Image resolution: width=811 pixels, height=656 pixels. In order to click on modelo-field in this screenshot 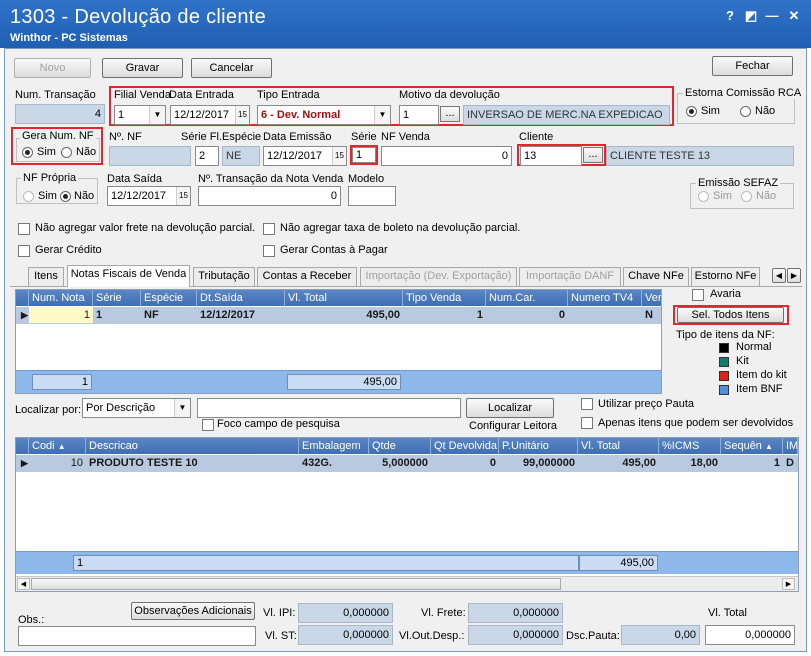, I will do `click(372, 196)`.